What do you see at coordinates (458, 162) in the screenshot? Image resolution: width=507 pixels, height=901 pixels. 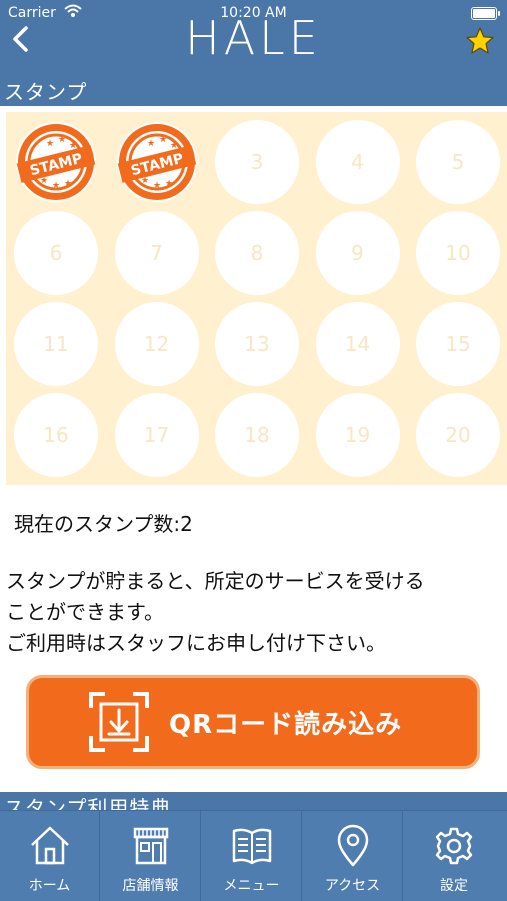 I see `stamp-slot: 5` at bounding box center [458, 162].